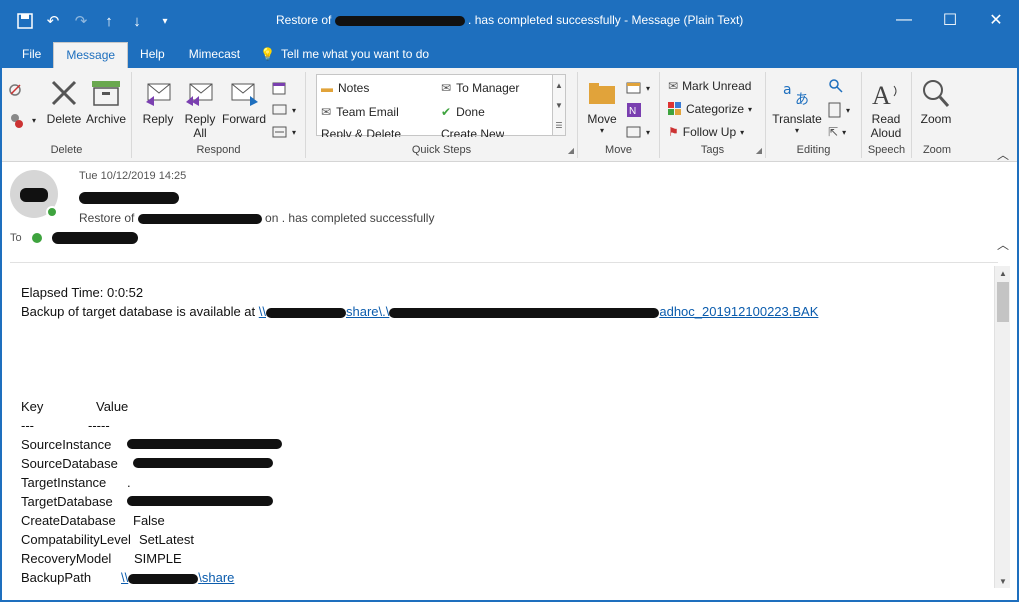  Describe the element at coordinates (137, 21) in the screenshot. I see `down-arrow-icon: ↓` at that location.